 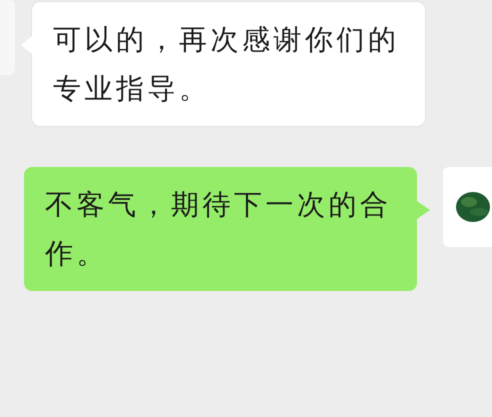 I want to click on avatar, so click(x=467, y=207).